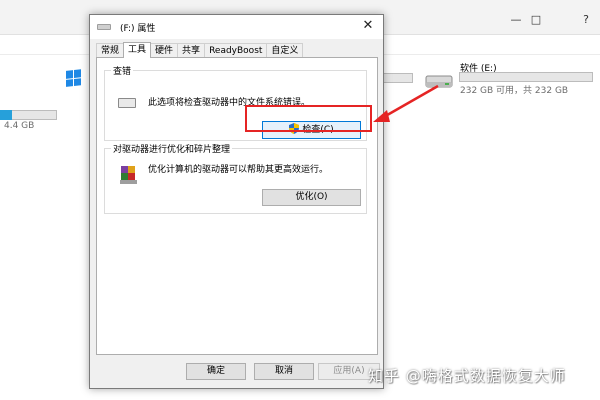  Describe the element at coordinates (308, 118) in the screenshot. I see `highlight-box` at that location.